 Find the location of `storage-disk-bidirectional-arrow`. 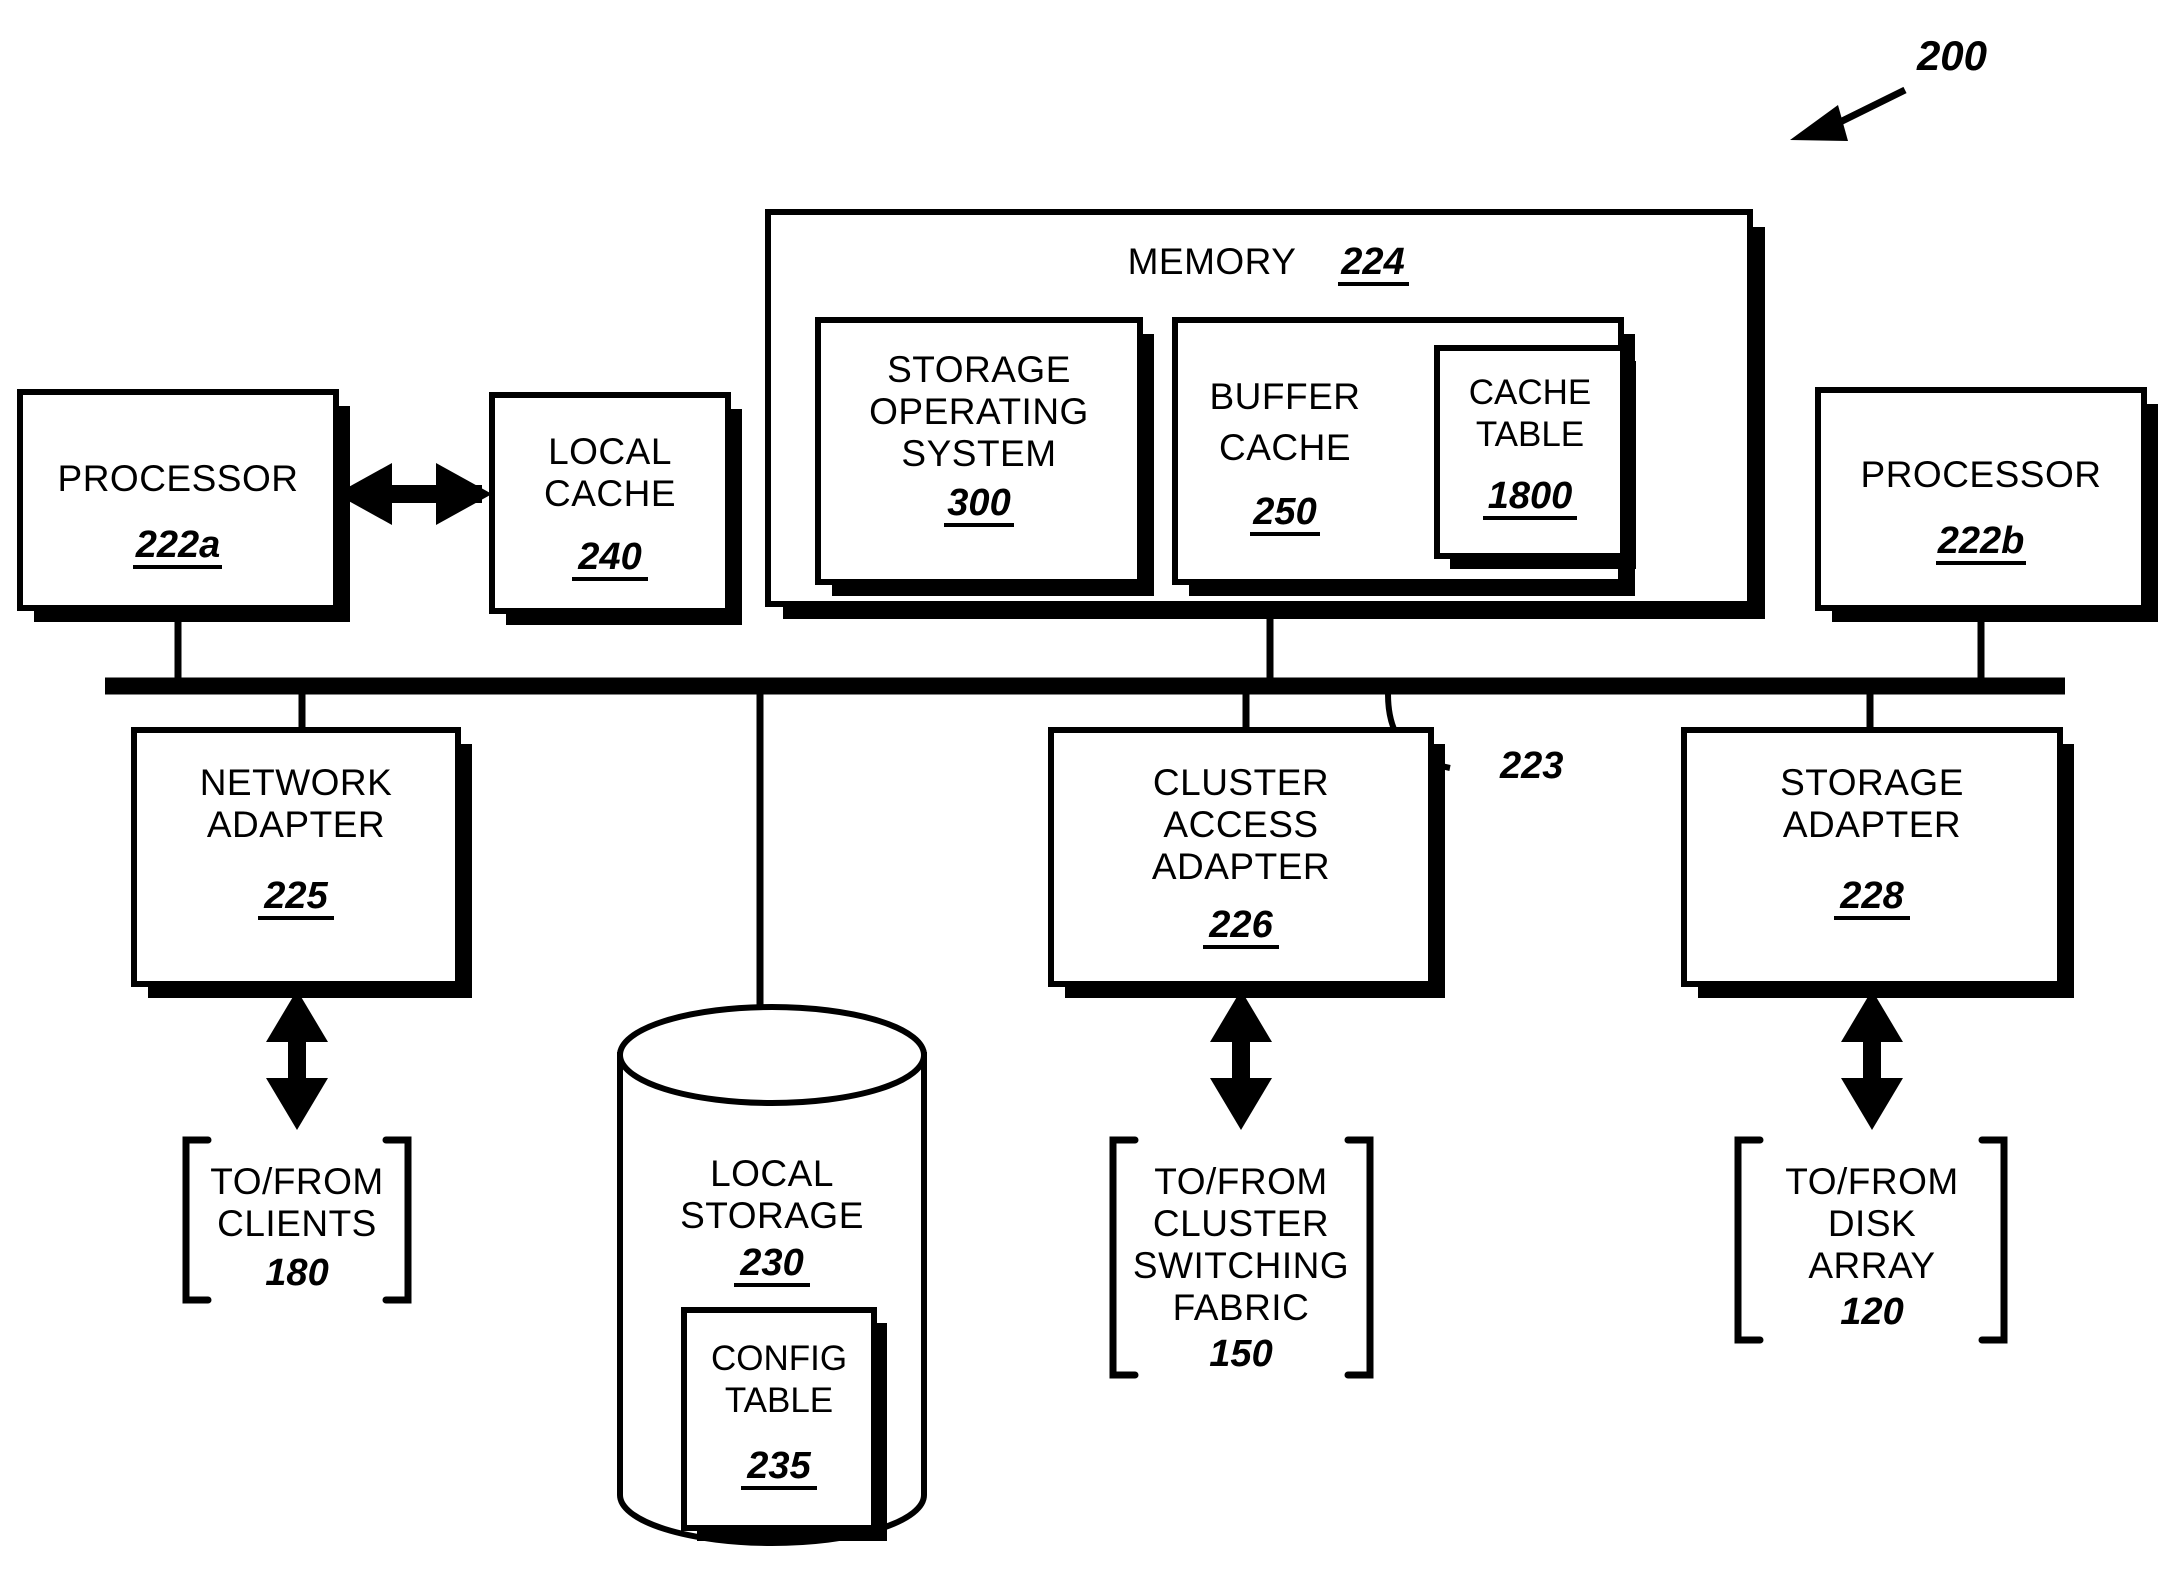

storage-disk-bidirectional-arrow is located at coordinates (1872, 1060).